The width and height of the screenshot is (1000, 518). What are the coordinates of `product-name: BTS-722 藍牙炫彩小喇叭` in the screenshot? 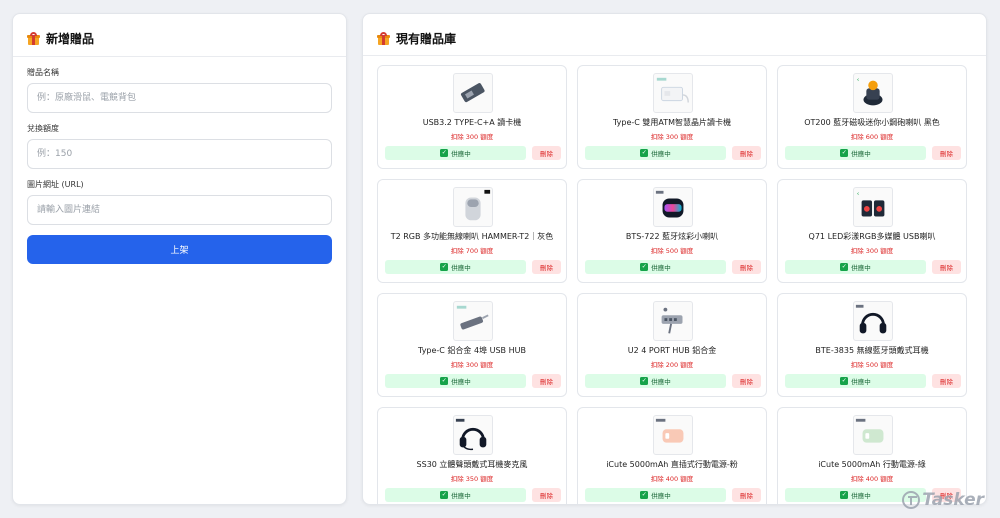 It's located at (672, 236).